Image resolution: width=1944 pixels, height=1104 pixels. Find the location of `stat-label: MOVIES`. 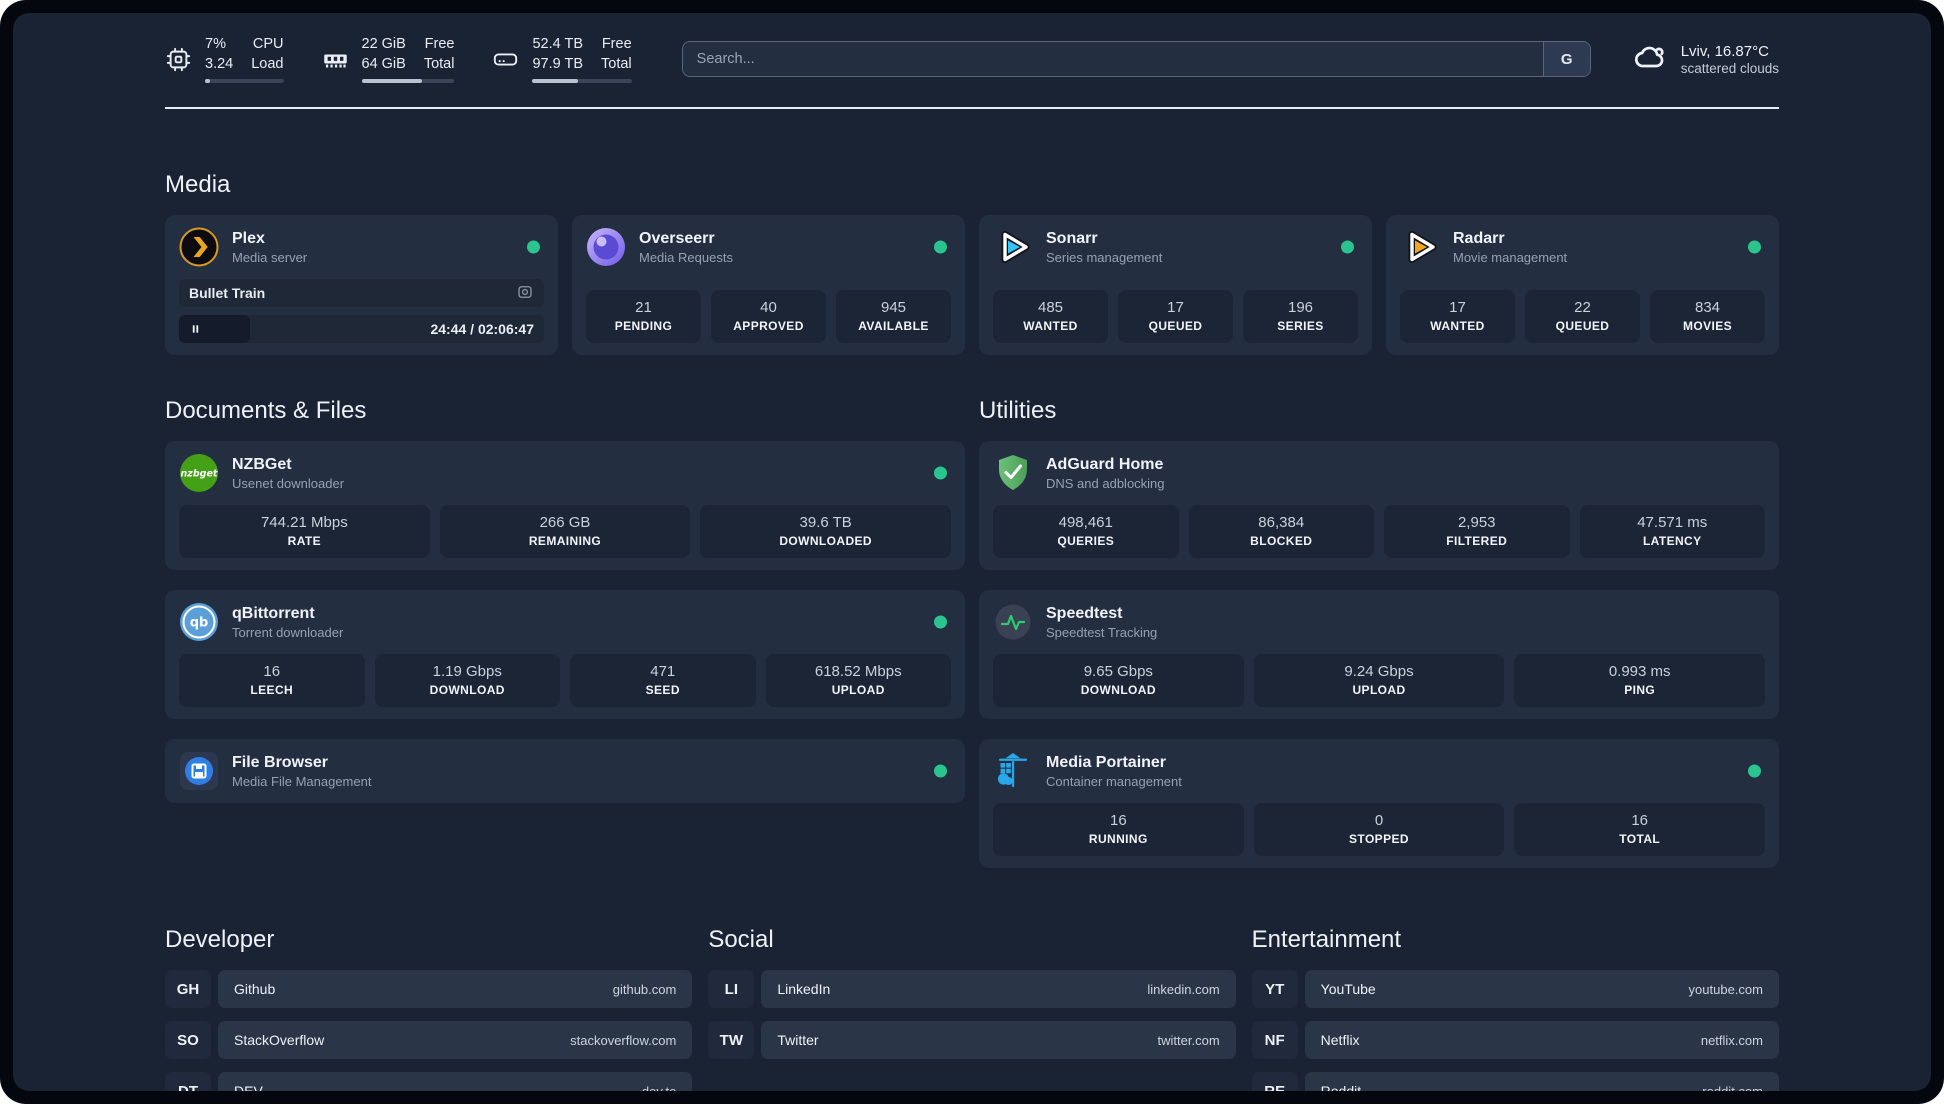

stat-label: MOVIES is located at coordinates (1707, 326).